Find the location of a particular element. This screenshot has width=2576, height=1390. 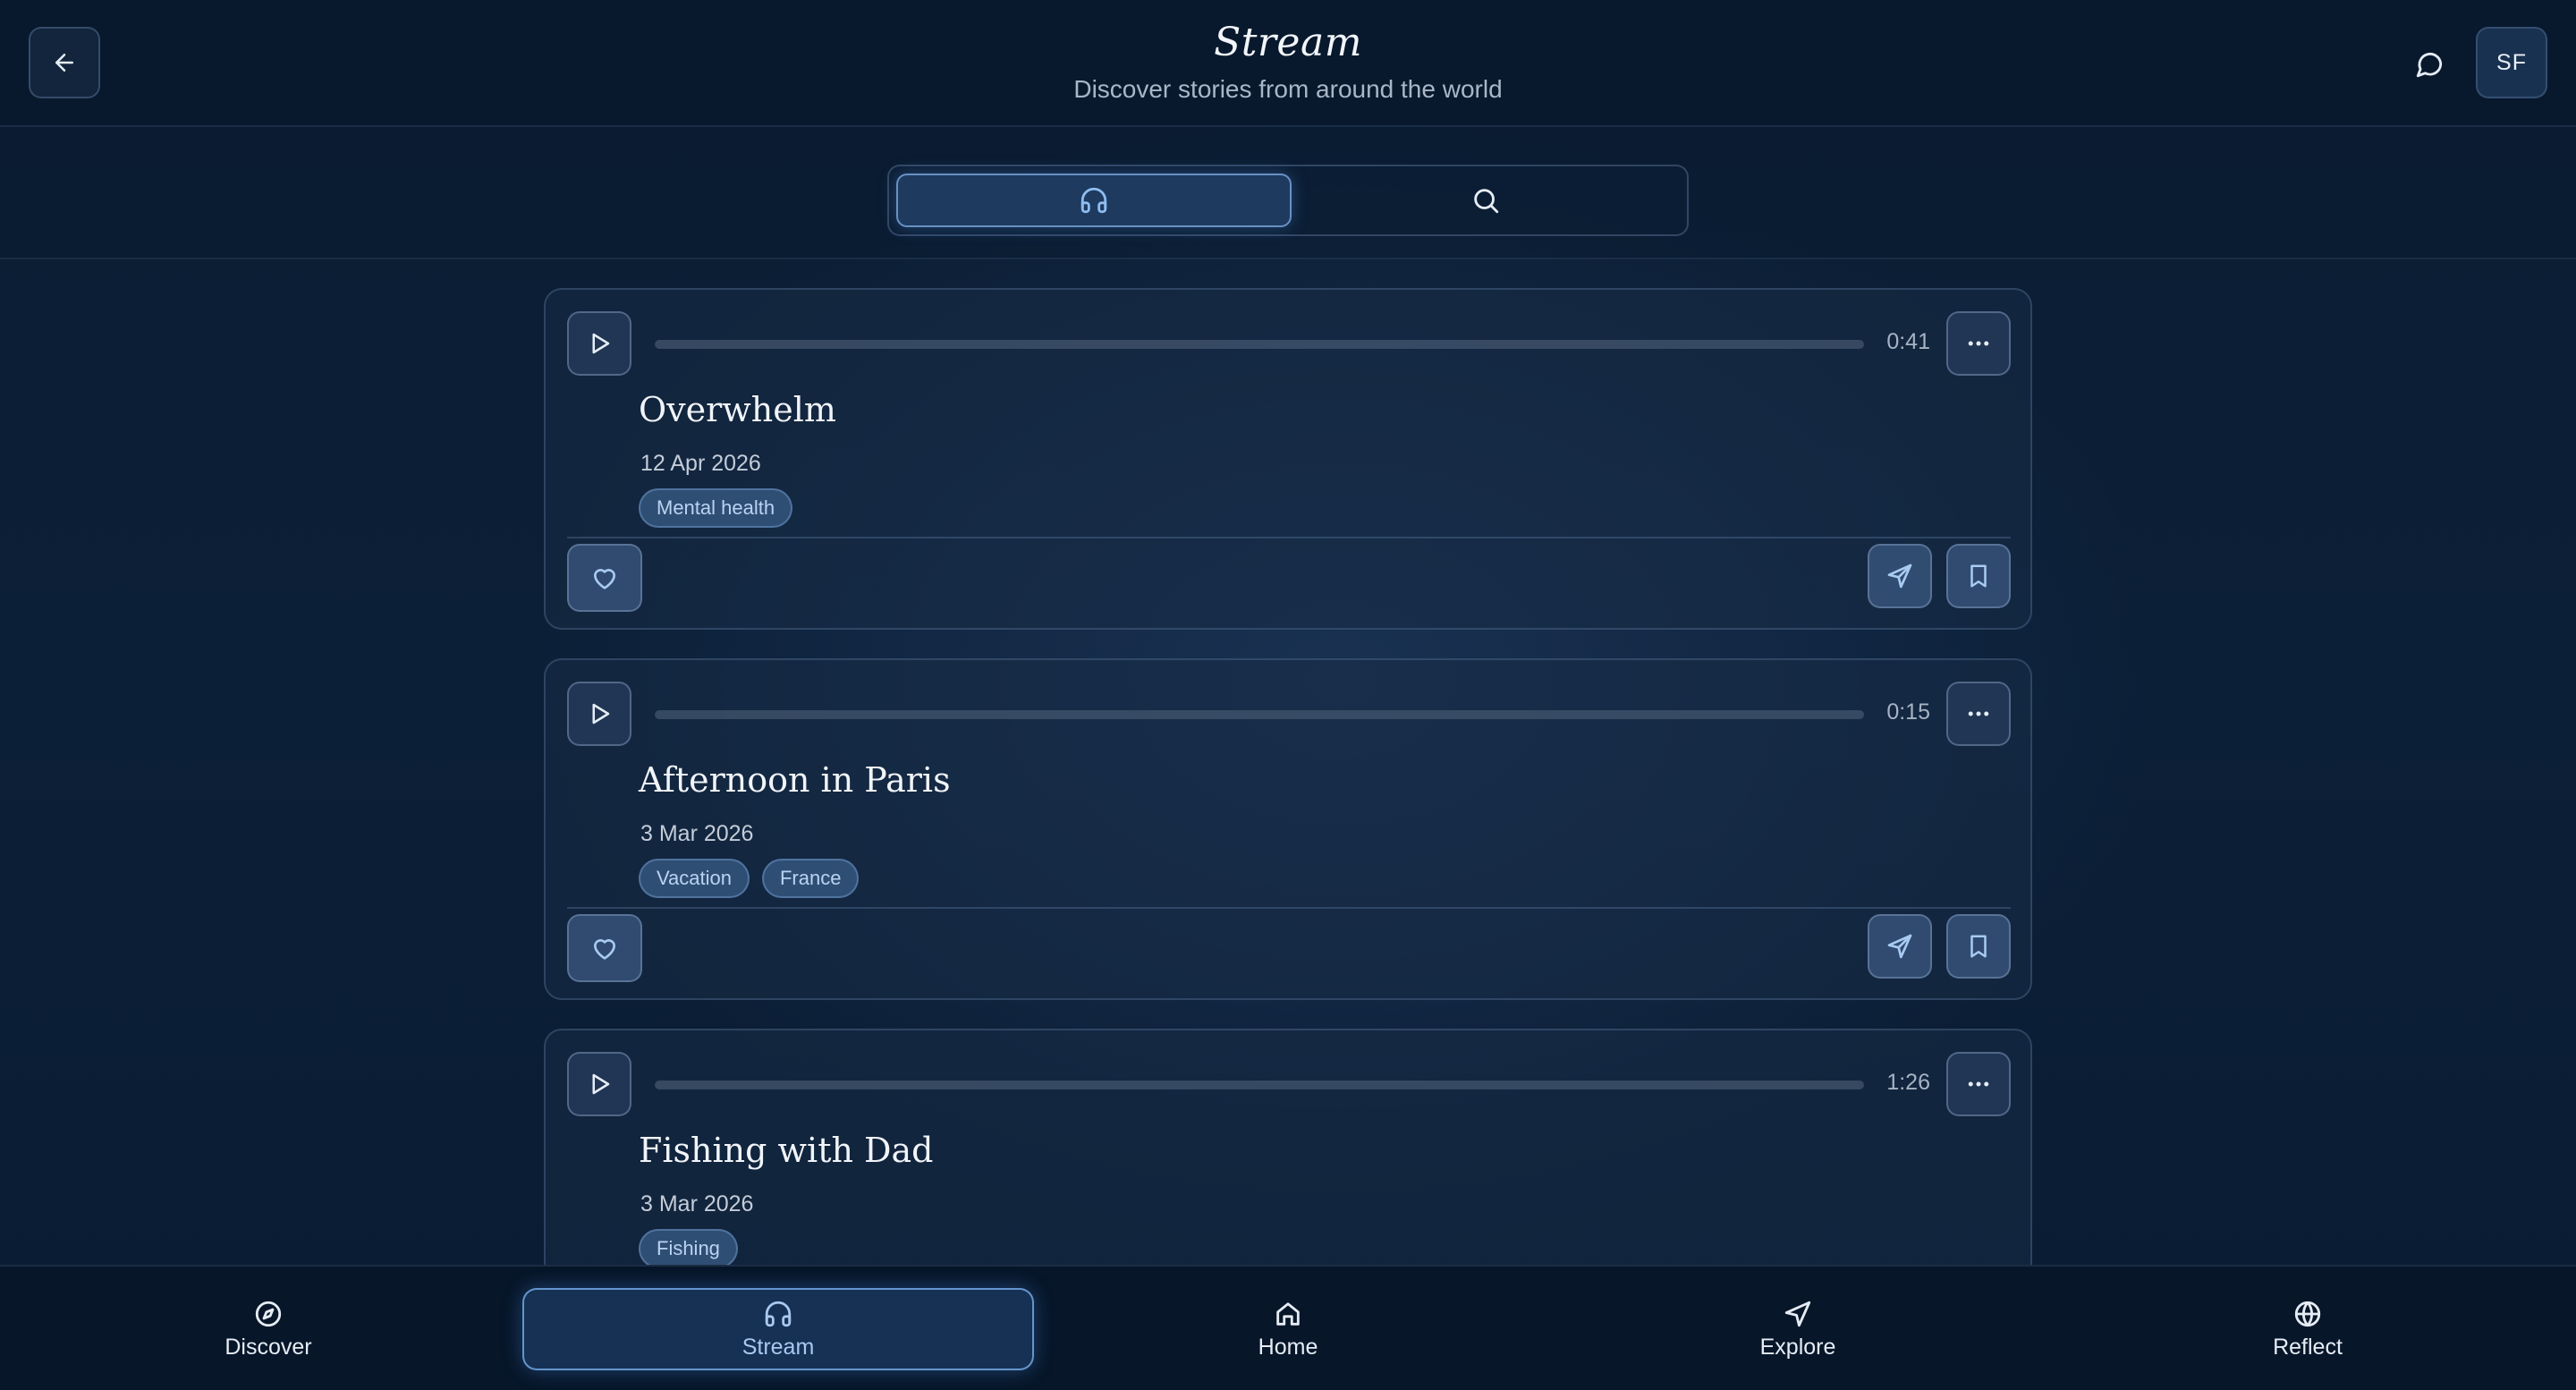

user-avatar: SF is located at coordinates (2511, 62).